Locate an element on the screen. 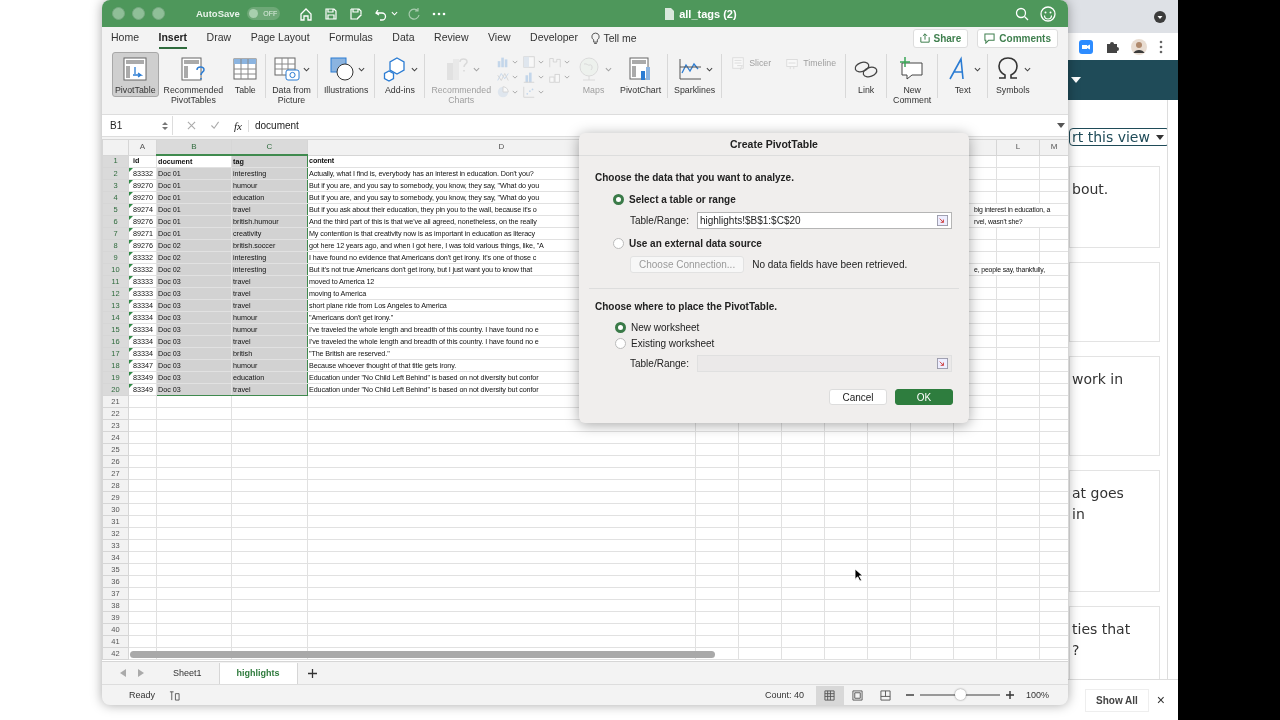 The image size is (1280, 720). range-picker-icon is located at coordinates (942, 220).